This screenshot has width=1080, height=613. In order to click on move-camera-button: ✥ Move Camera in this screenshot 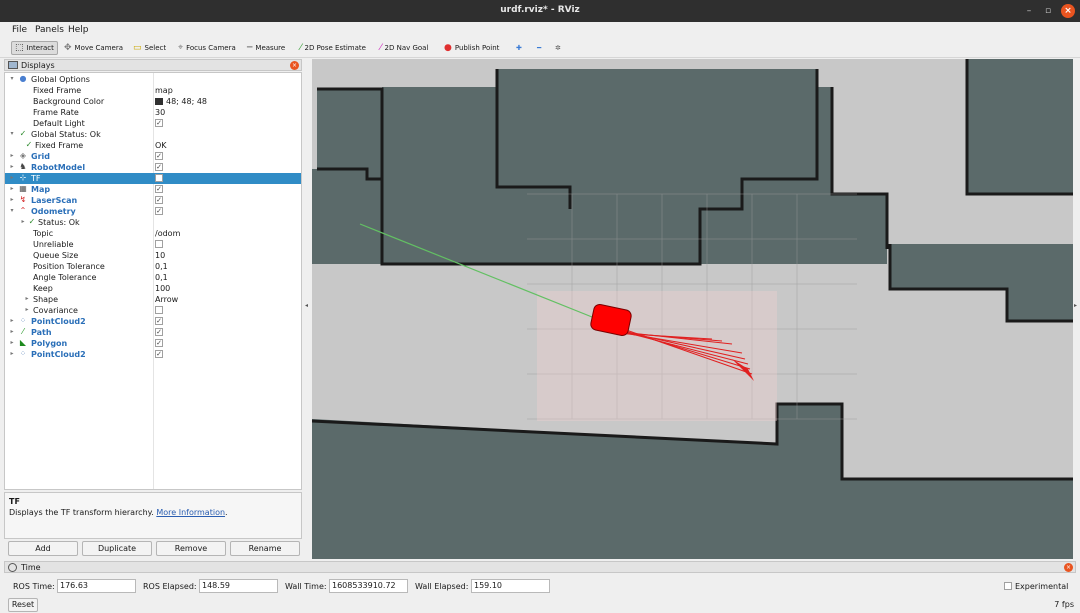, I will do `click(93, 48)`.